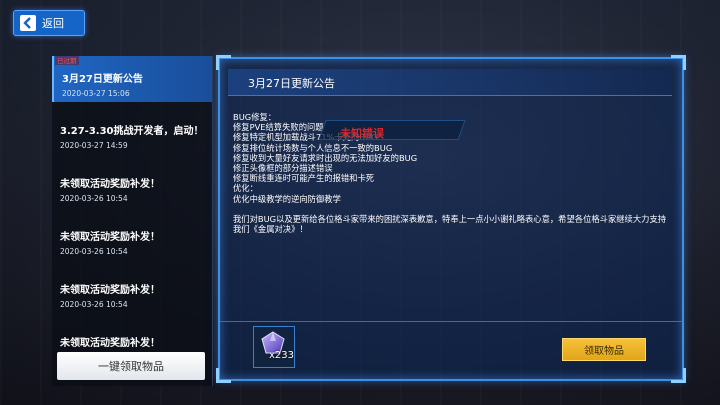 Image resolution: width=720 pixels, height=405 pixels. I want to click on claim-all-button: 一键领取物品, so click(131, 366).